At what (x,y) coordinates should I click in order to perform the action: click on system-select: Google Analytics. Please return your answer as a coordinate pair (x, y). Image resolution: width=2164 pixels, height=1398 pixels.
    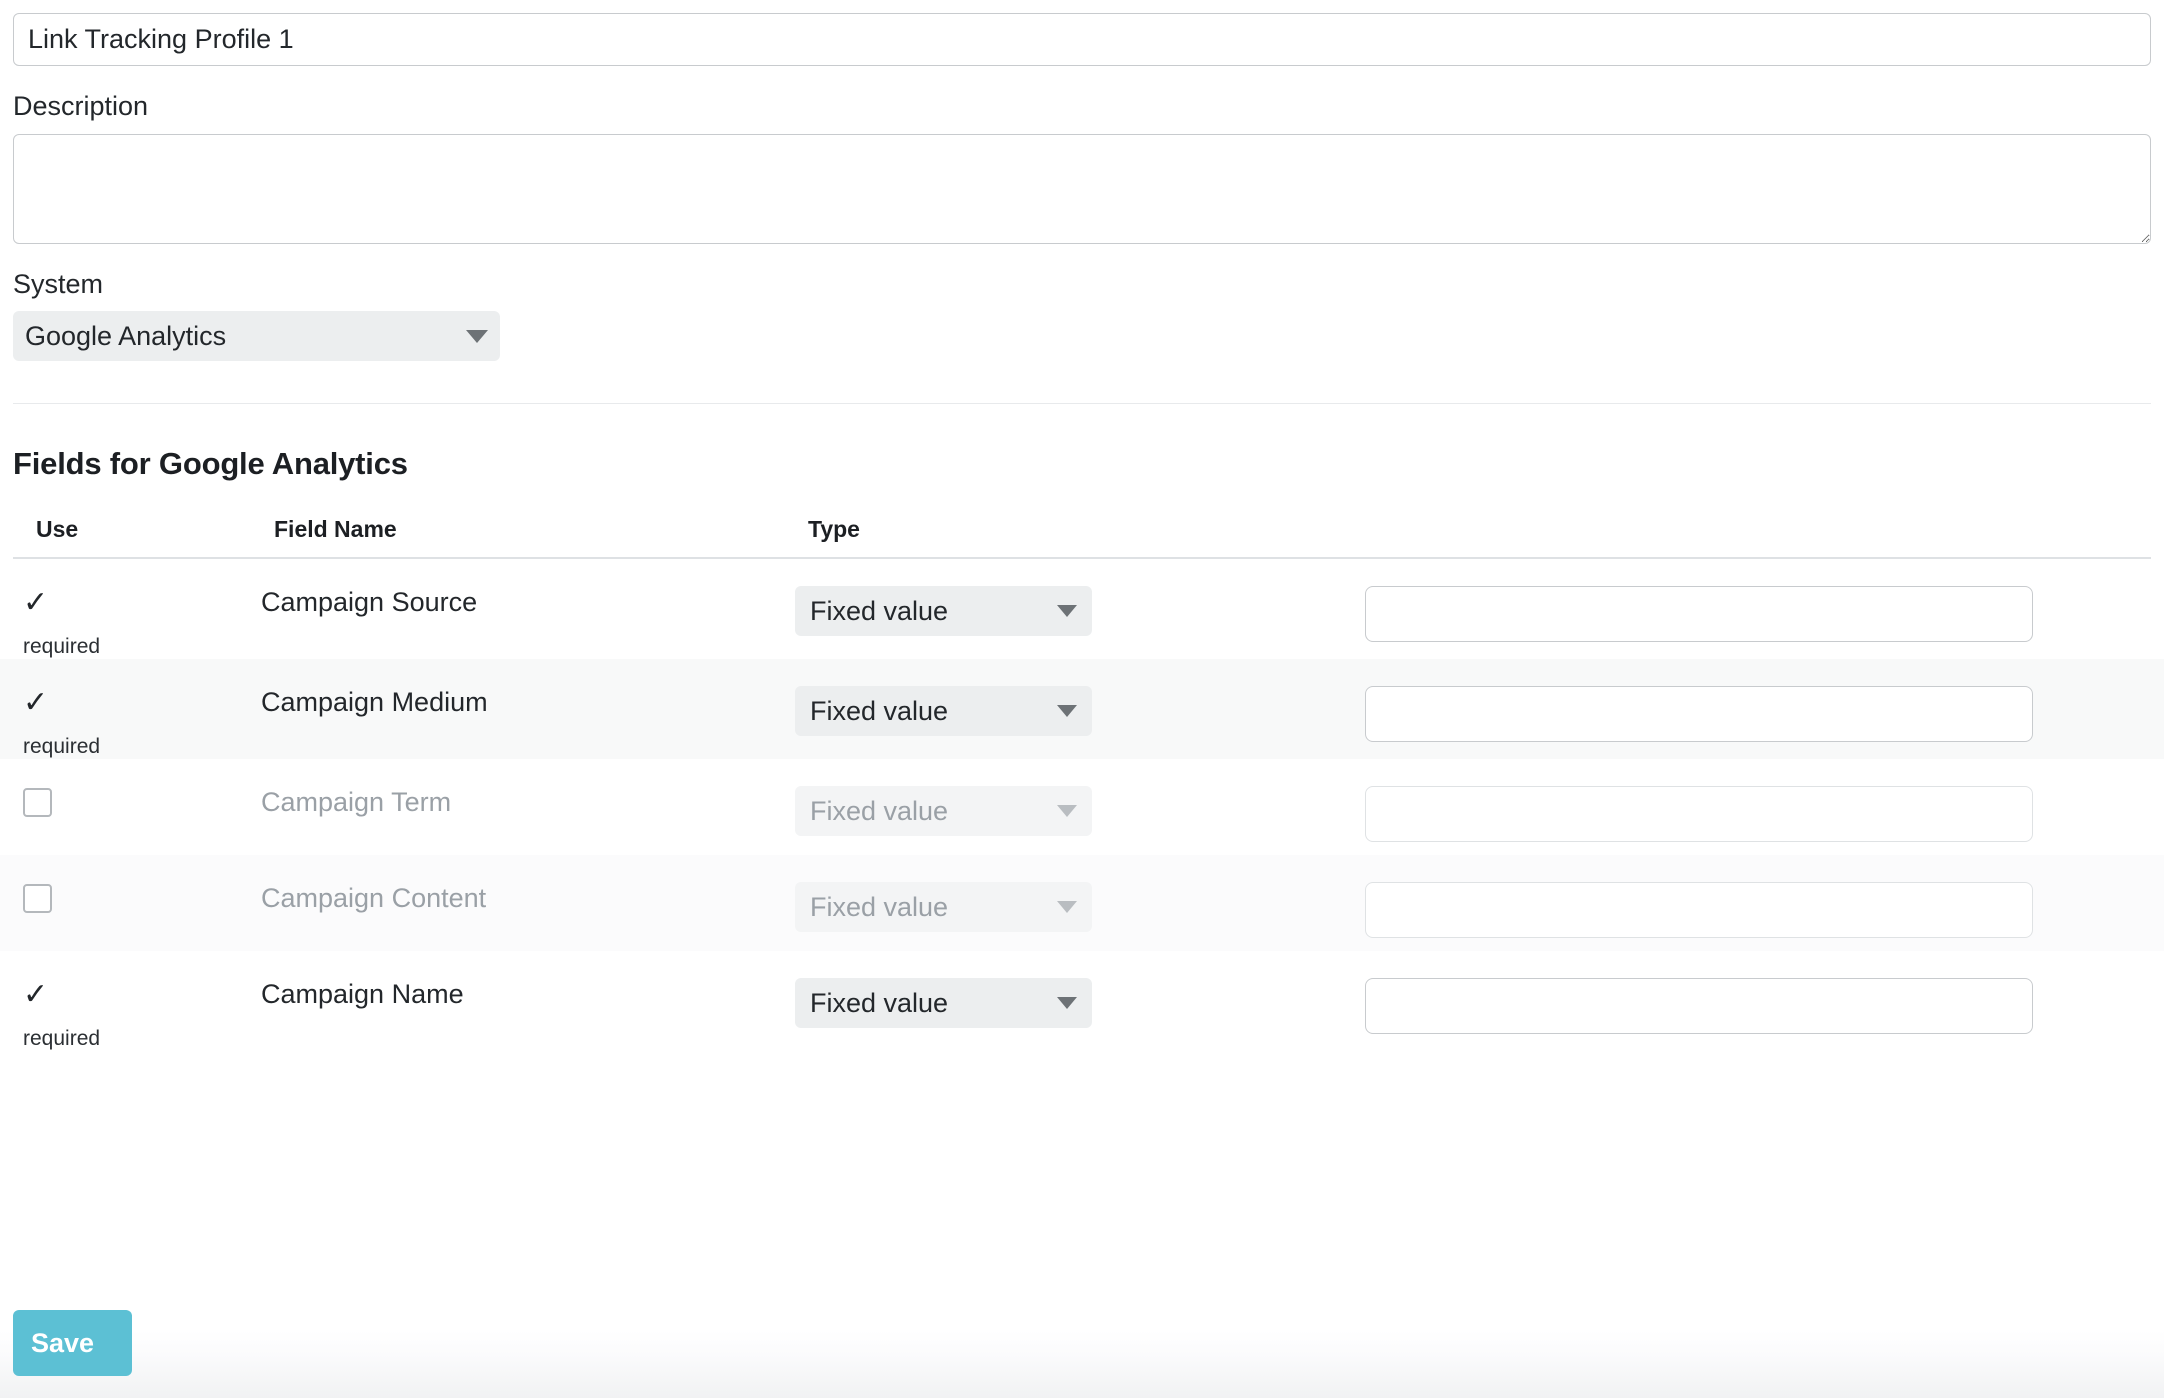
    Looking at the image, I should click on (256, 336).